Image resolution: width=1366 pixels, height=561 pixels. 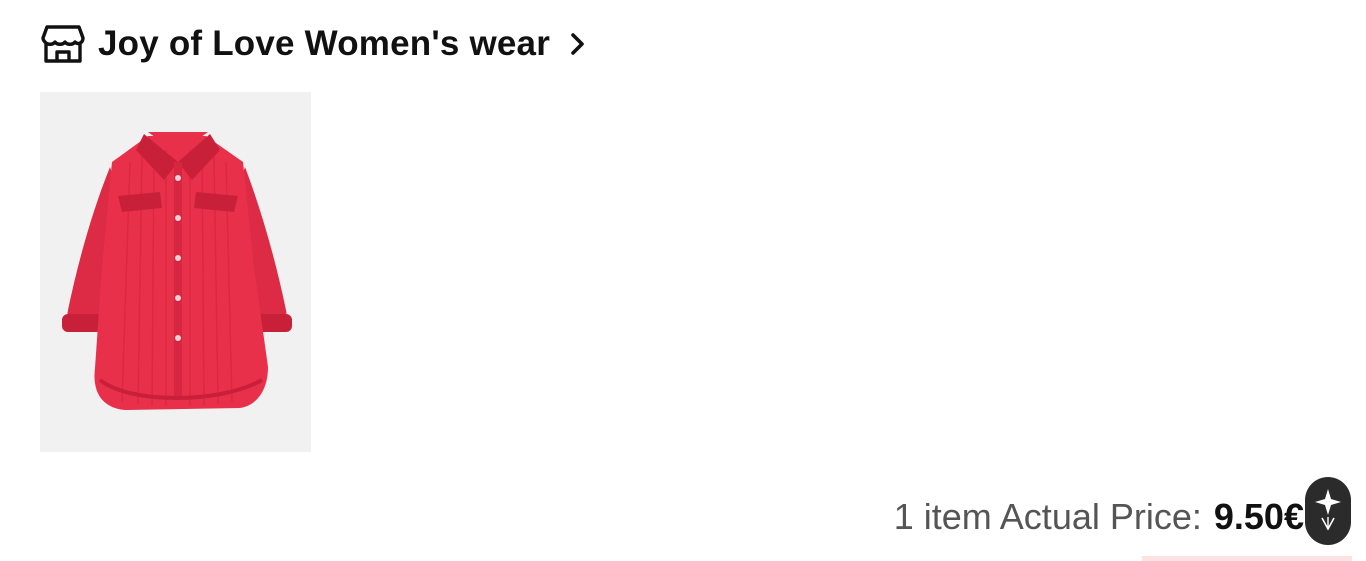 I want to click on store-icon, so click(x=63, y=44).